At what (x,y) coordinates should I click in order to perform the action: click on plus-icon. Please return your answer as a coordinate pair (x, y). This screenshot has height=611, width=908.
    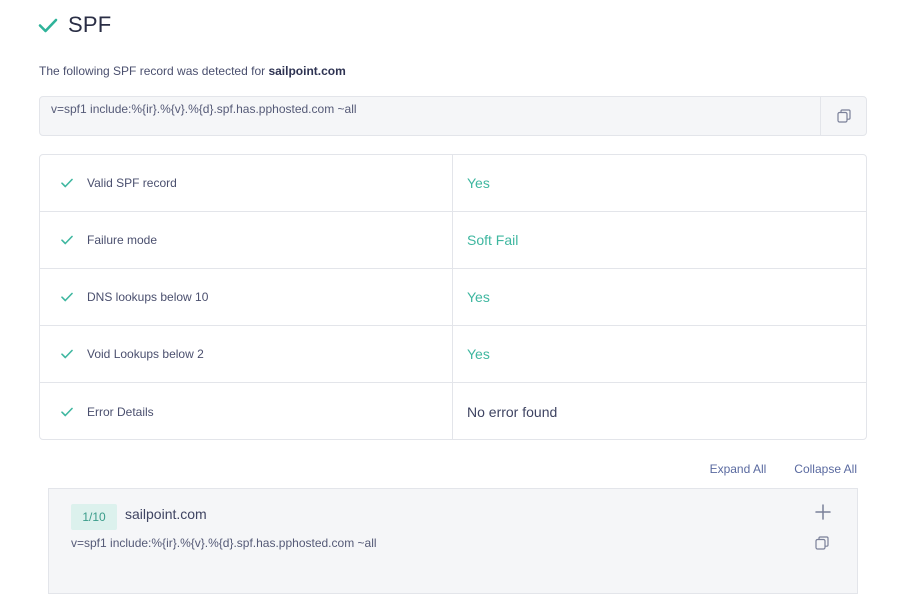
    Looking at the image, I should click on (823, 512).